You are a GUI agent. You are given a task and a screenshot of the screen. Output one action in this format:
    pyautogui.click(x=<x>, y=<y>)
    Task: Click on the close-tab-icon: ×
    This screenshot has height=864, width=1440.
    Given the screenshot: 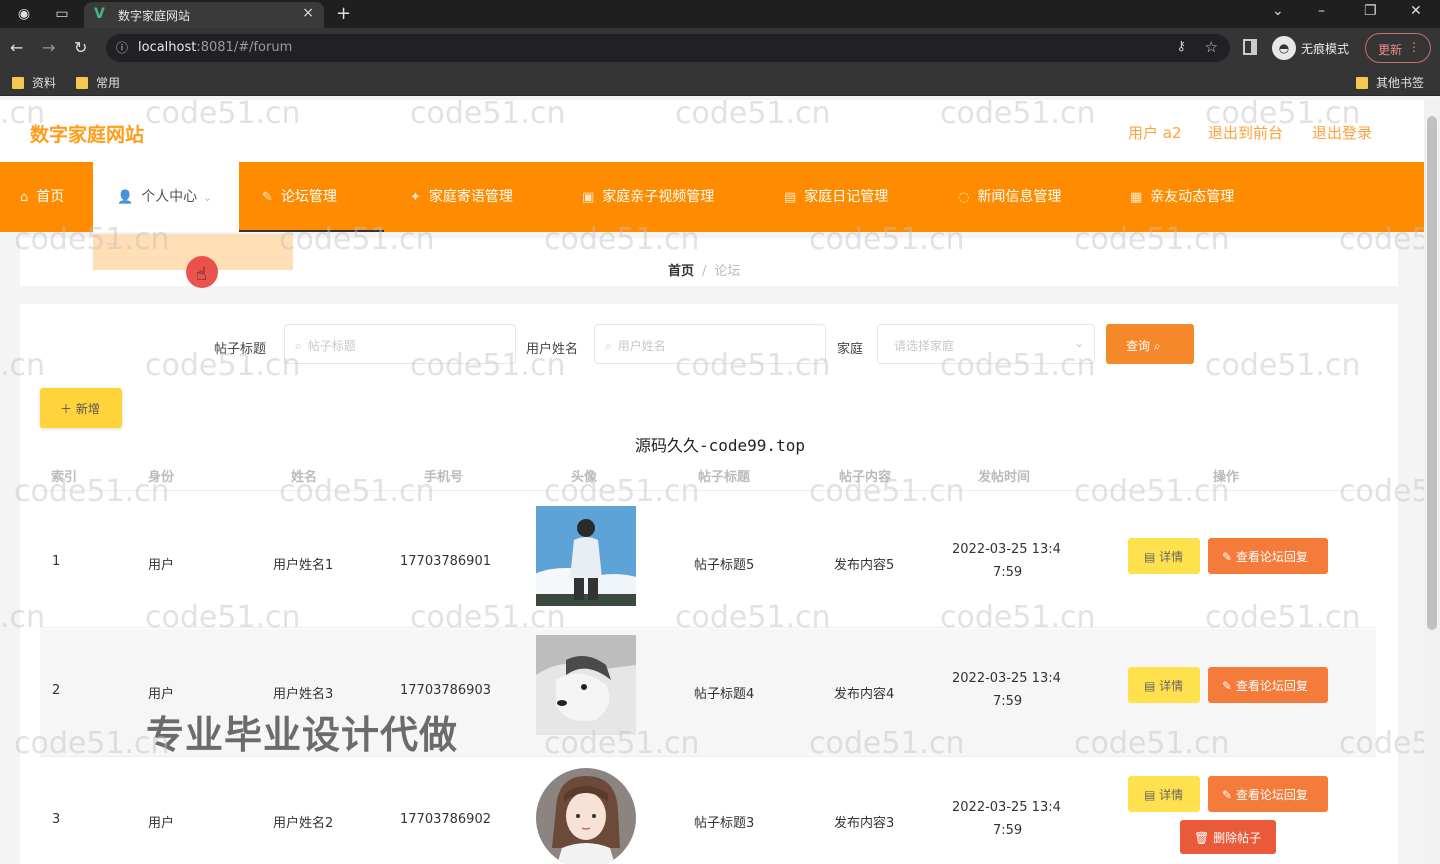 What is the action you would take?
    pyautogui.click(x=308, y=13)
    